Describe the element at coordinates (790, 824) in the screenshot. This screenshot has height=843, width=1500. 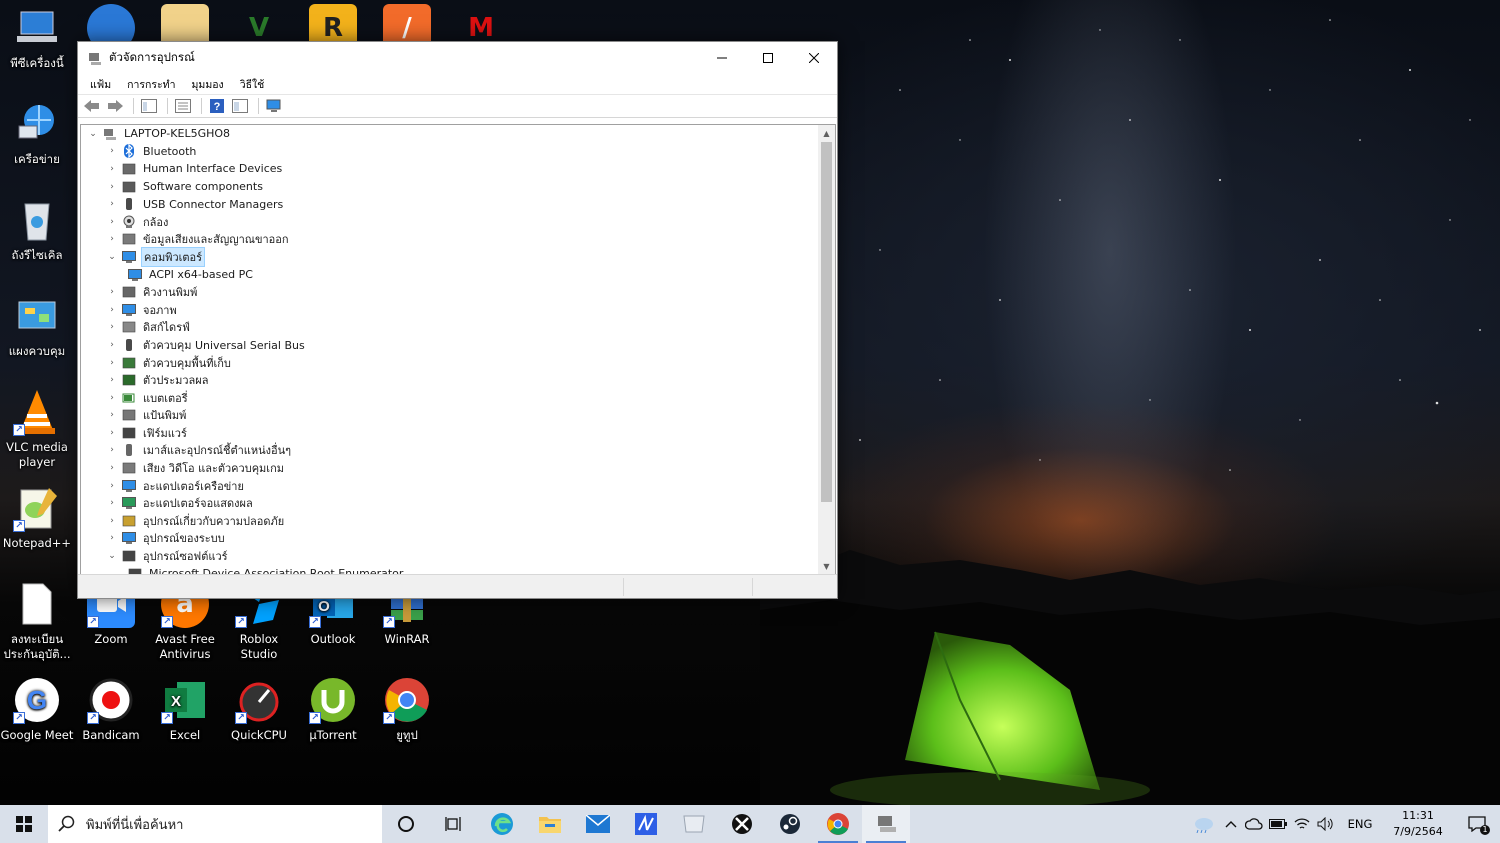
I see `taskbar-steam` at that location.